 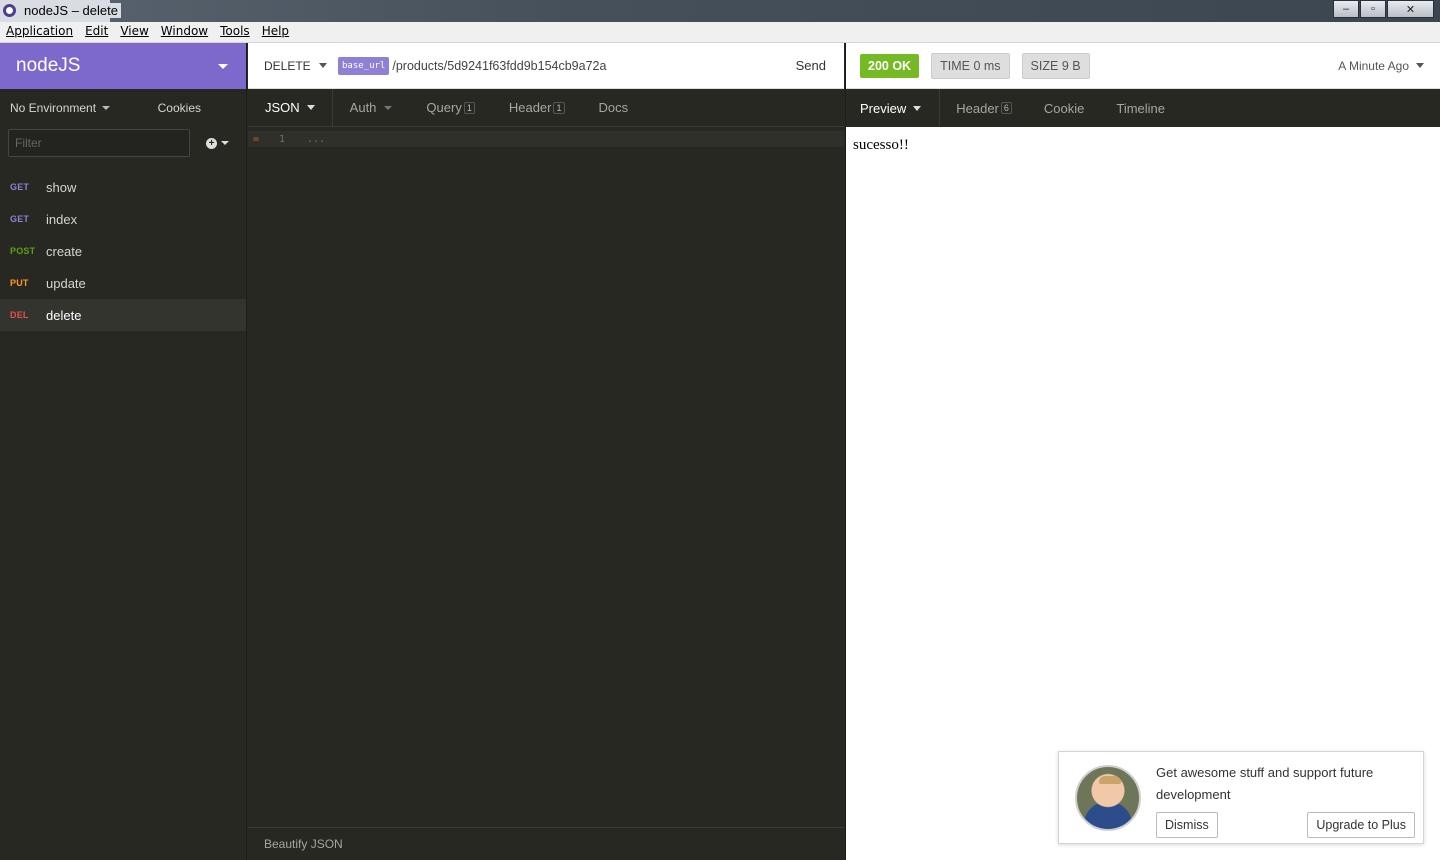 What do you see at coordinates (499, 66) in the screenshot?
I see `url-input: /products/5d9241f63fdd9b154cb9a72a` at bounding box center [499, 66].